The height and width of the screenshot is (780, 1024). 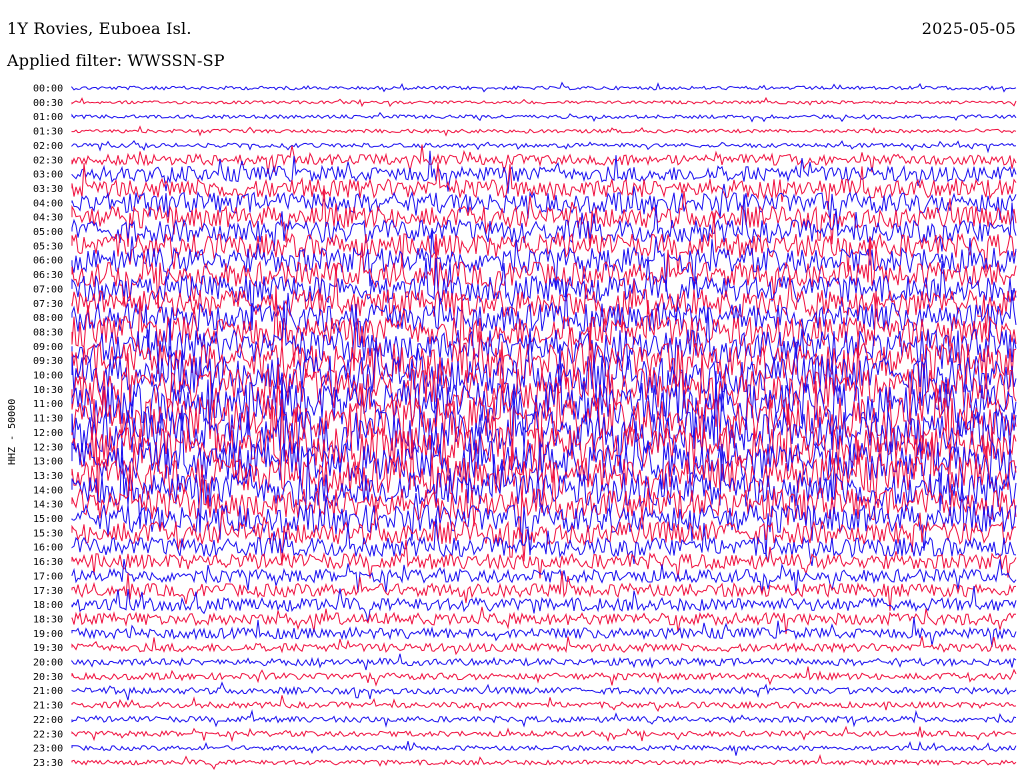 I want to click on trace-row-1930, so click(x=544, y=646).